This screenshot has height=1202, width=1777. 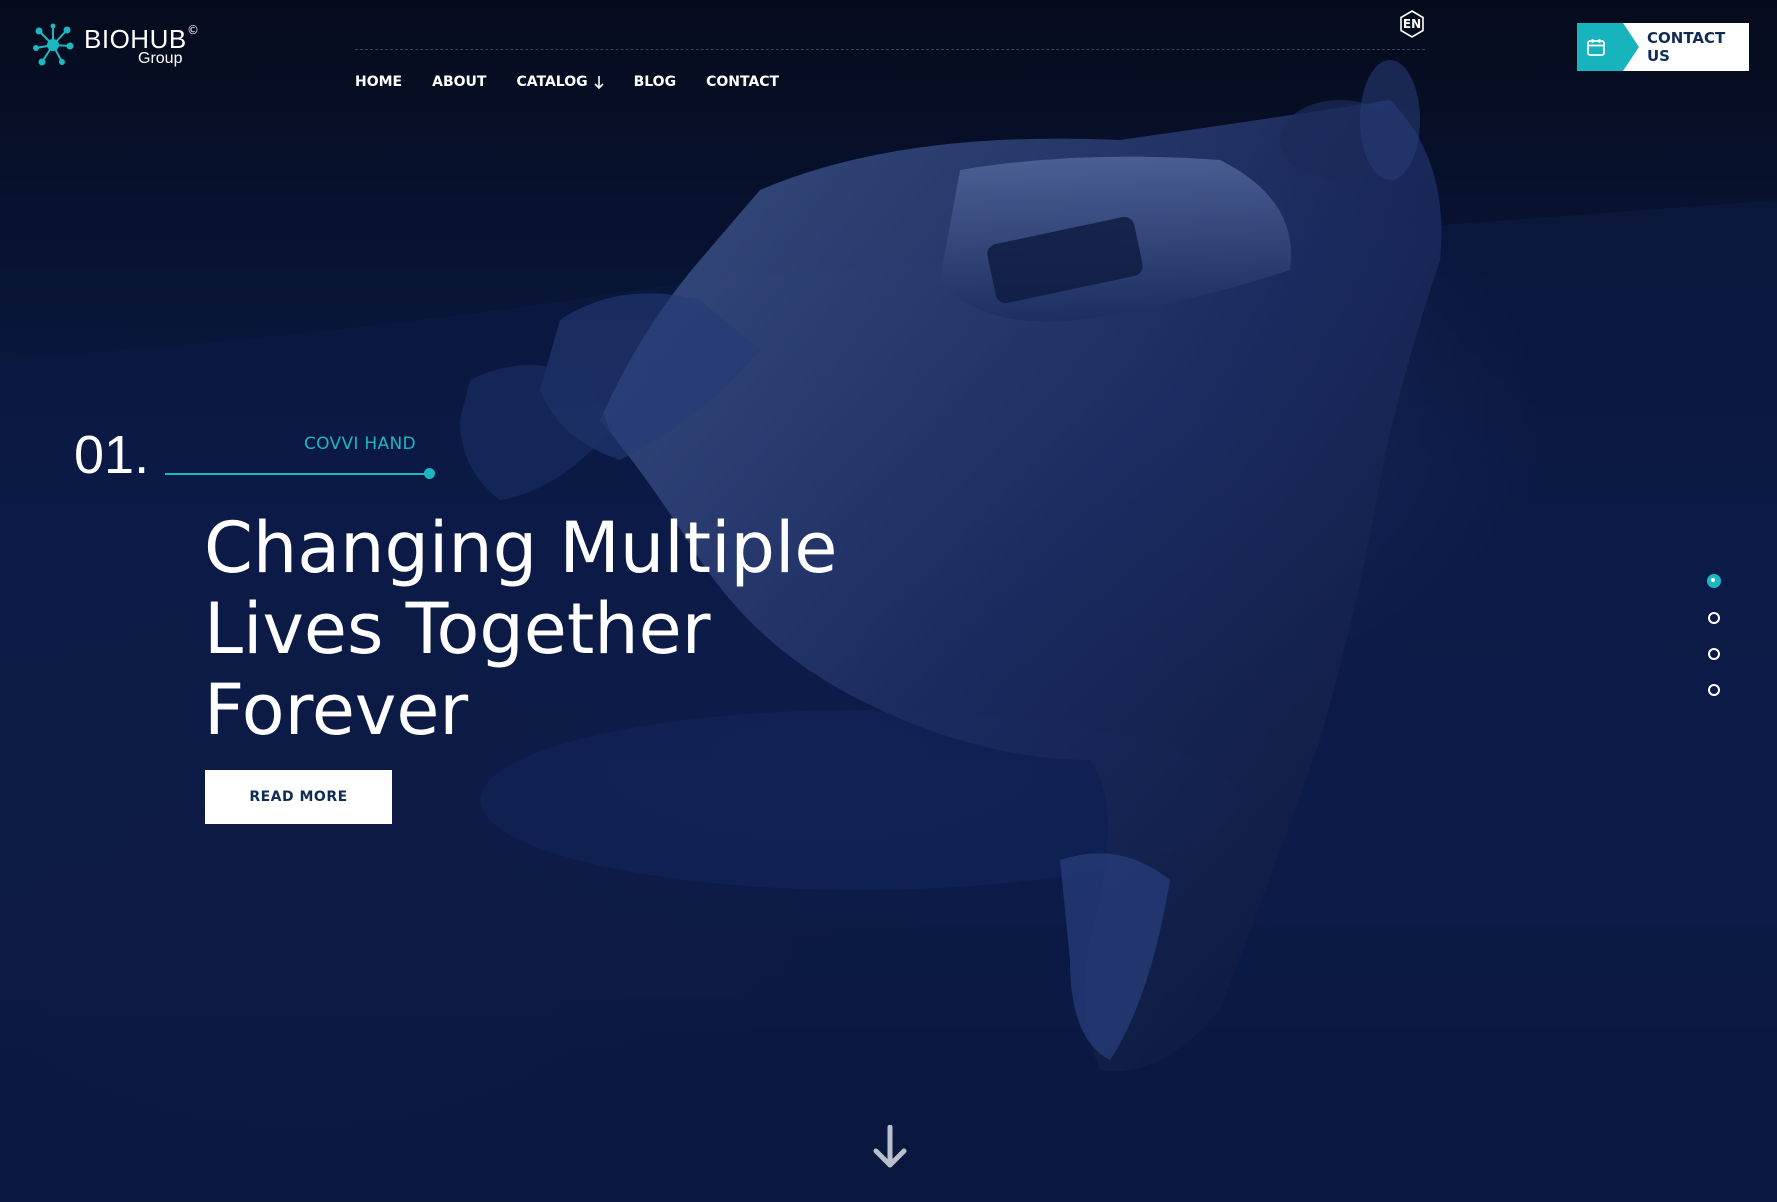 I want to click on contact-us-button: CONTACT US, so click(x=1663, y=47).